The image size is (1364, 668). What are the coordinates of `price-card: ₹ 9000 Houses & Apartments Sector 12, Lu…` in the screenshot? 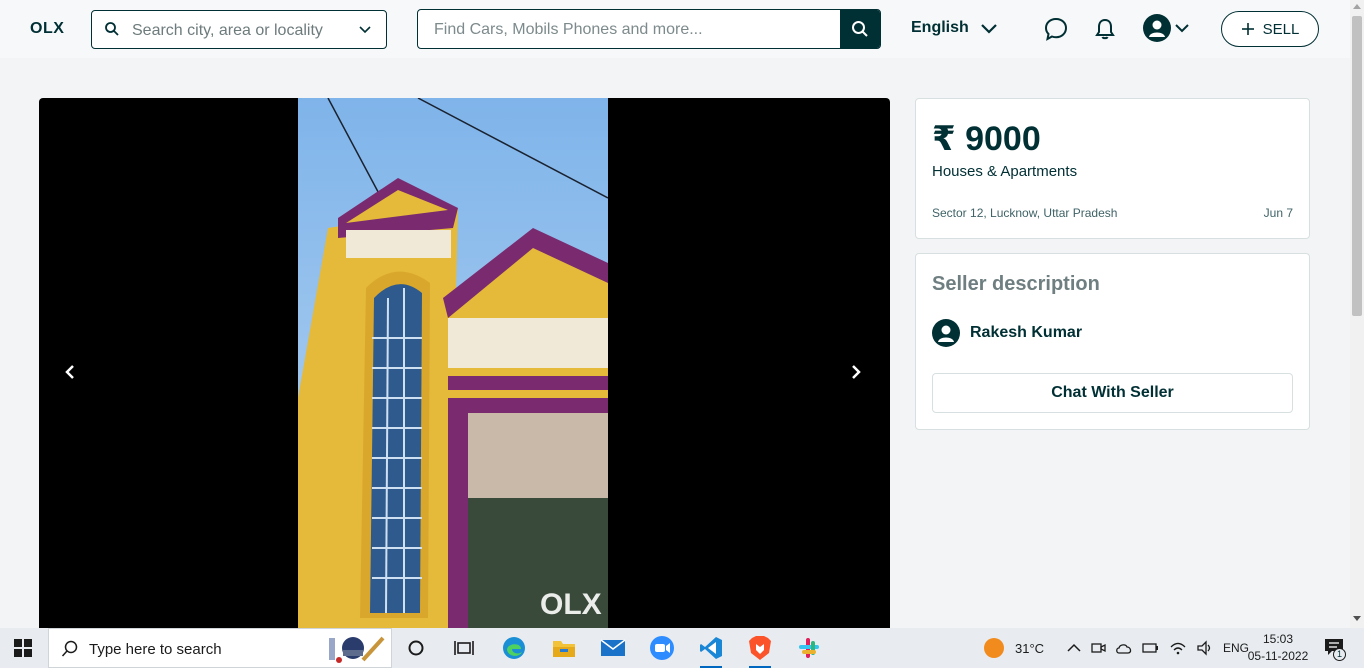 It's located at (1112, 168).